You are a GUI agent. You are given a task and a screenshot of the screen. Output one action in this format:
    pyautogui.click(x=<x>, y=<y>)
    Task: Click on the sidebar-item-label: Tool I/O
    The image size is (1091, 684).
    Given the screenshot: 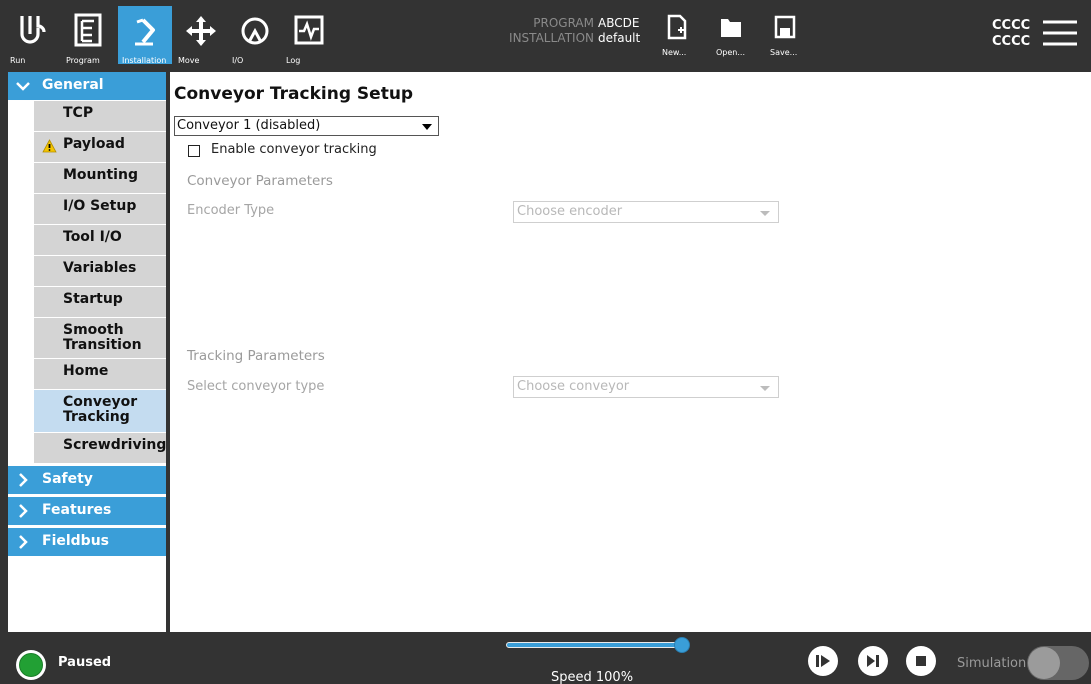 What is the action you would take?
    pyautogui.click(x=92, y=237)
    